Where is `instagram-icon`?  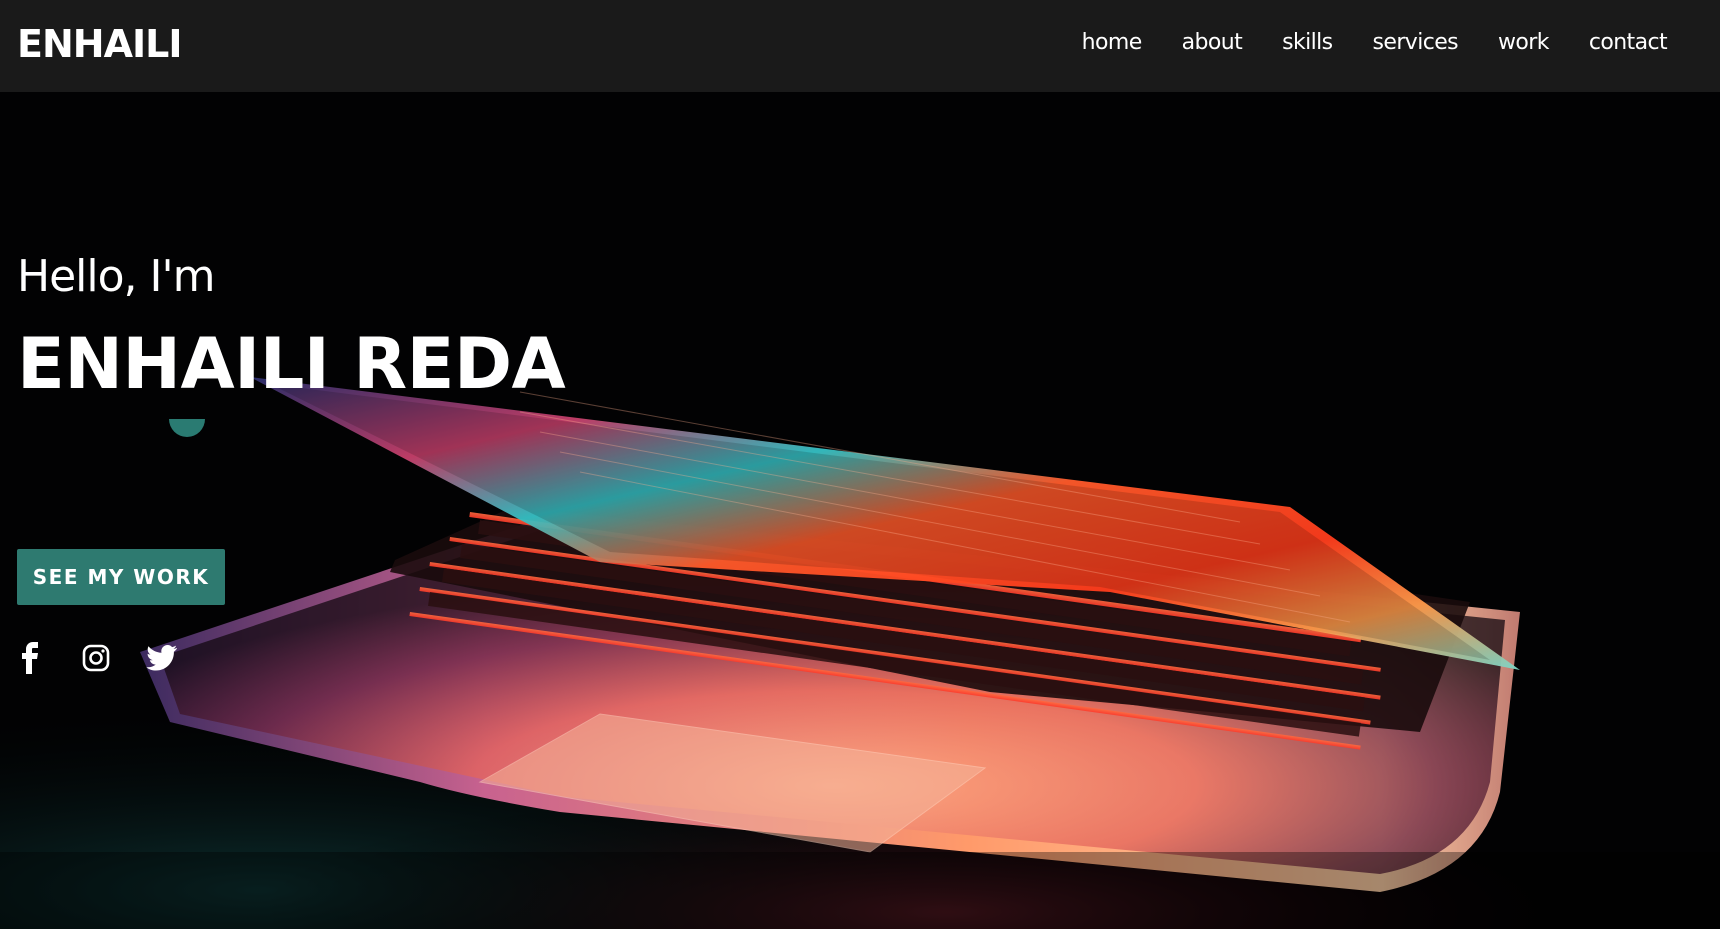 instagram-icon is located at coordinates (96, 658).